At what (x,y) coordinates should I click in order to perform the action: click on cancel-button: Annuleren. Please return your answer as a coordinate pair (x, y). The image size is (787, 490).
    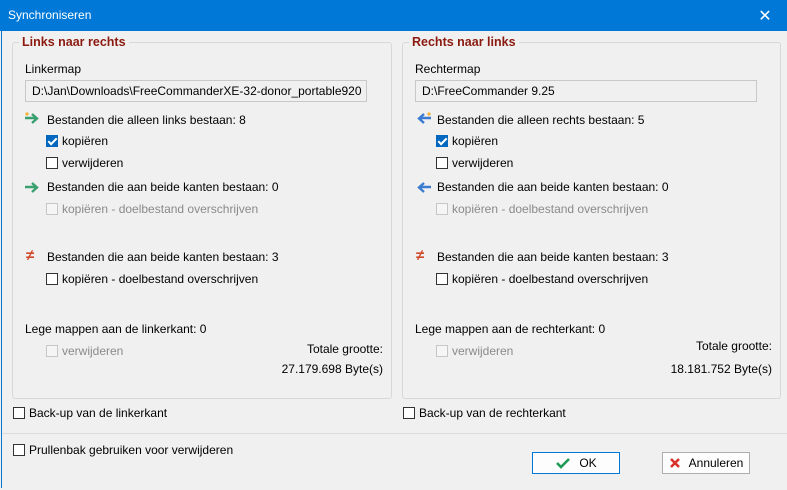
    Looking at the image, I should click on (706, 463).